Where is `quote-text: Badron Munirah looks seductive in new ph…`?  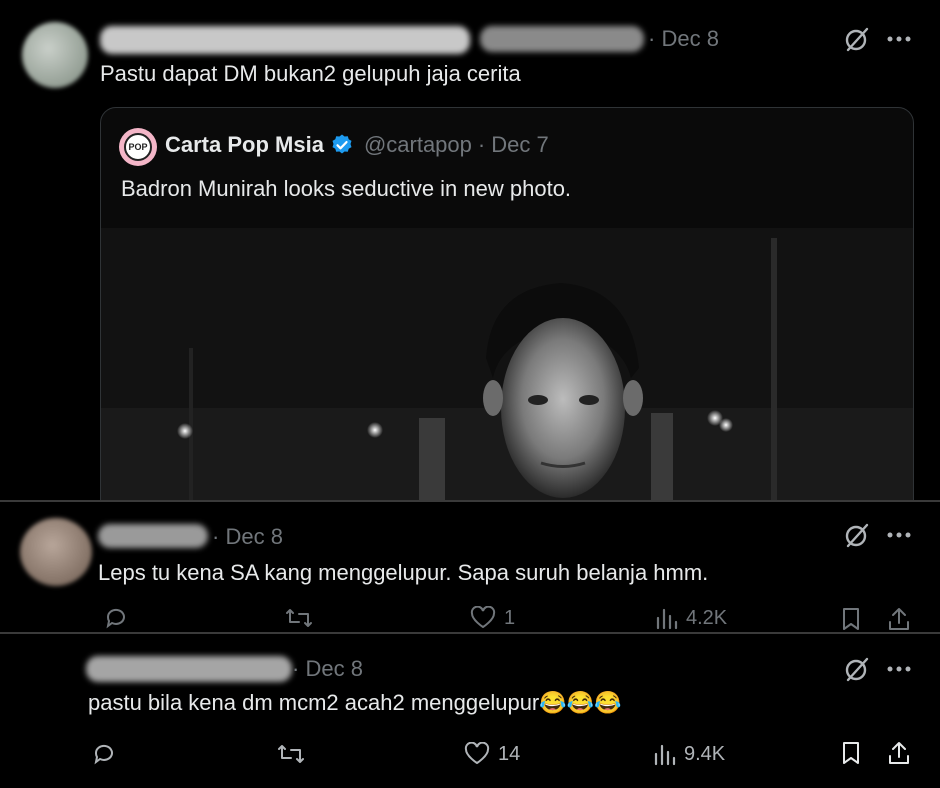 quote-text: Badron Munirah looks seductive in new ph… is located at coordinates (346, 188).